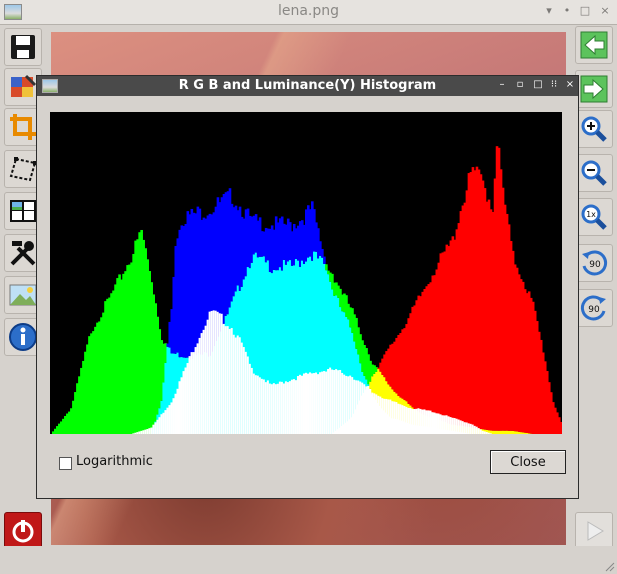 The height and width of the screenshot is (574, 617). I want to click on zoom-actual-size-button: 1x, so click(594, 217).